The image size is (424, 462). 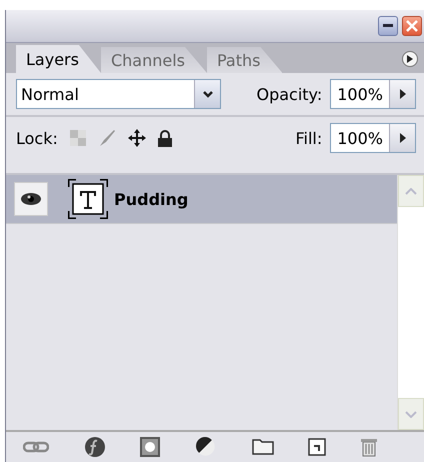 What do you see at coordinates (263, 446) in the screenshot?
I see `folder-icon` at bounding box center [263, 446].